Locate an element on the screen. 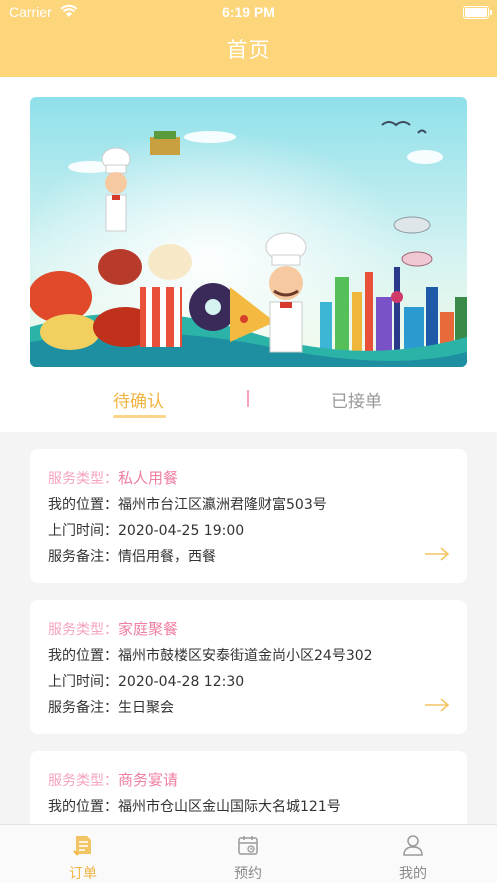 The image size is (497, 883). order-location-value: 福州市台江区瀛洲君隆财富503号 is located at coordinates (222, 505).